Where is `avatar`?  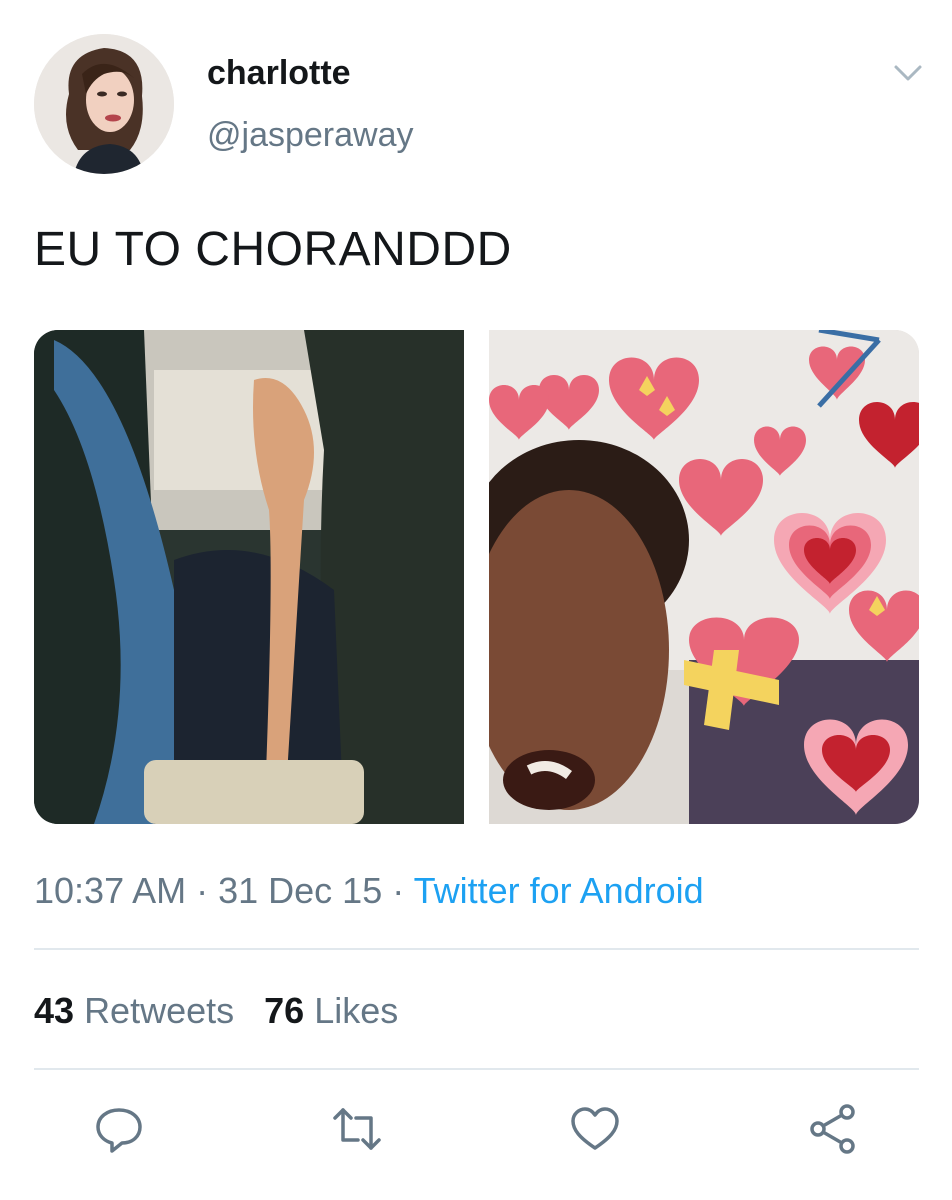 avatar is located at coordinates (104, 104).